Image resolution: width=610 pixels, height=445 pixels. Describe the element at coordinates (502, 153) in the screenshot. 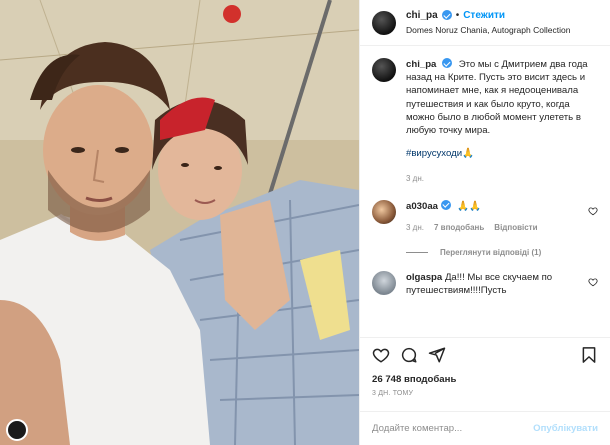

I see `caption-hashtag: #вирусуходи🙏` at that location.